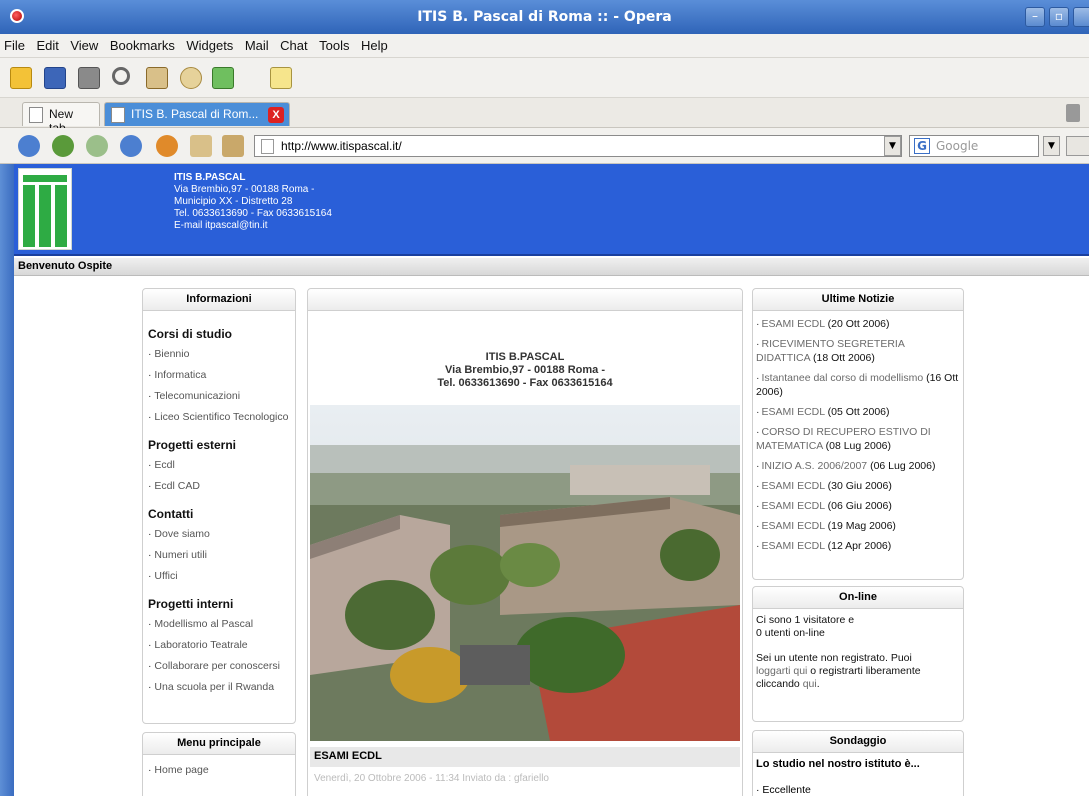 This screenshot has height=796, width=1089. I want to click on link-uffici: Uffici, so click(220, 576).